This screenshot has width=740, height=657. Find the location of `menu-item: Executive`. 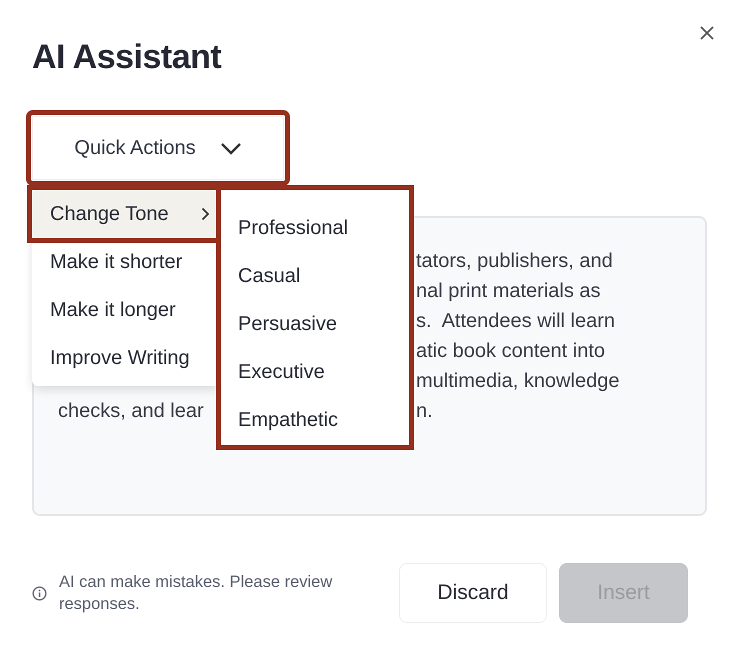

menu-item: Executive is located at coordinates (315, 372).